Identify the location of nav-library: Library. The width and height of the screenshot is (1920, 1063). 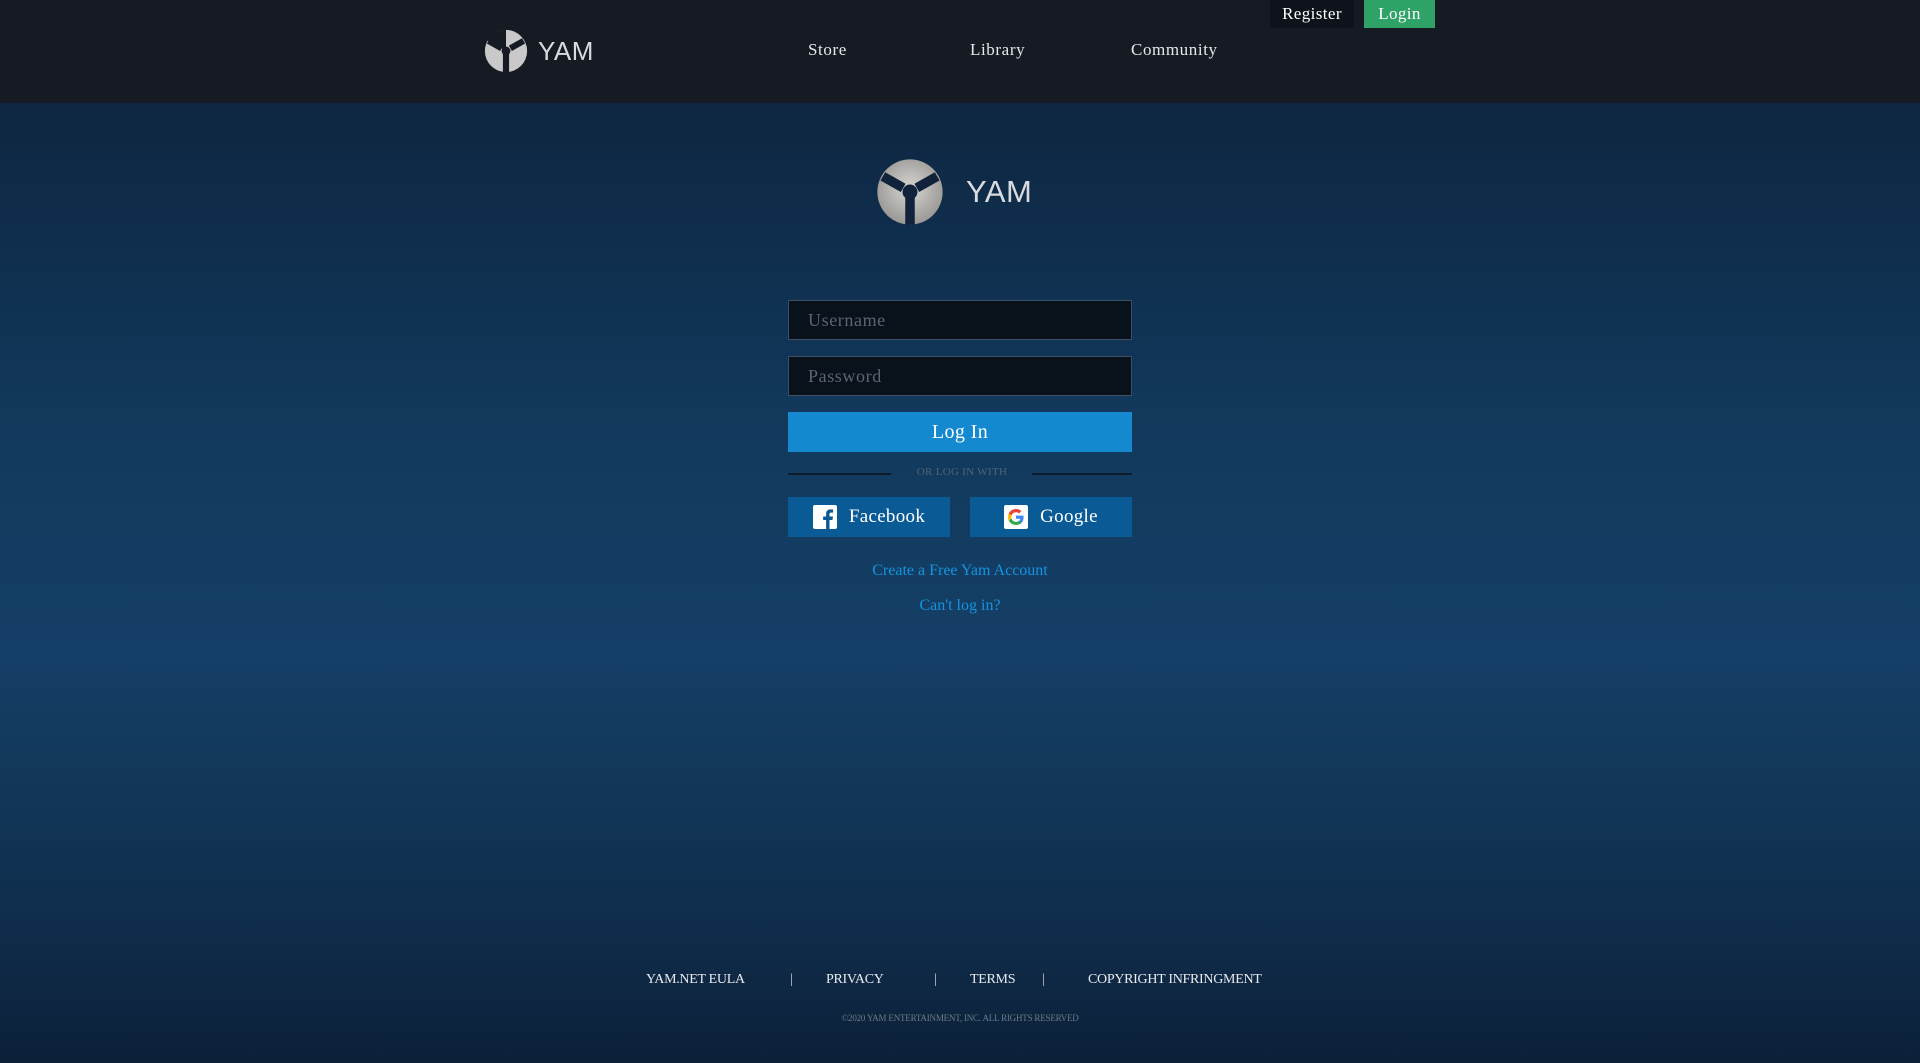
(997, 50).